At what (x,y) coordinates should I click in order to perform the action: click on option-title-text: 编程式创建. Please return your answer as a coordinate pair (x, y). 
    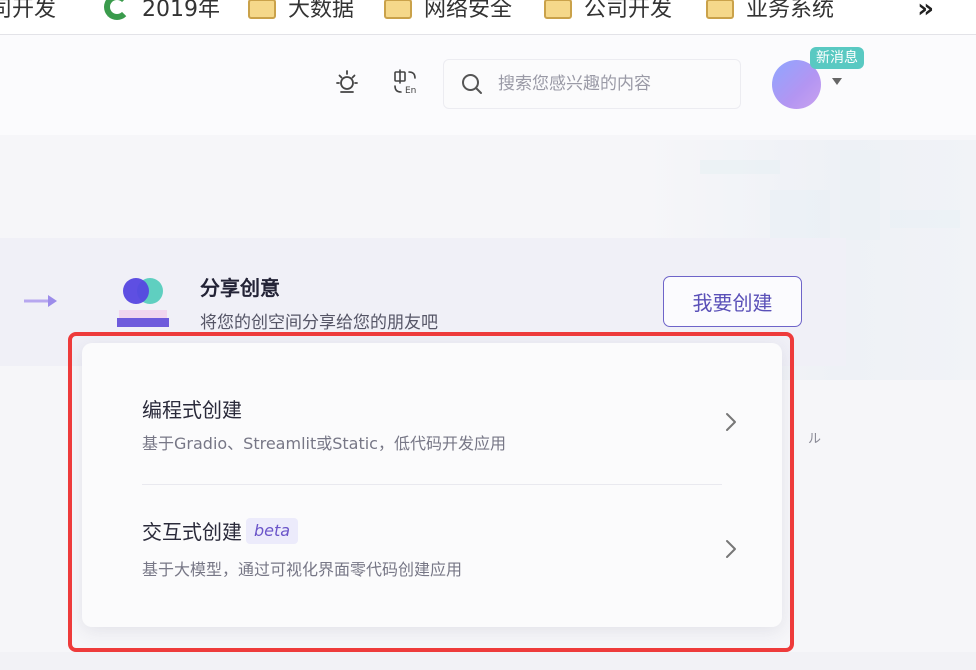
    Looking at the image, I should click on (192, 410).